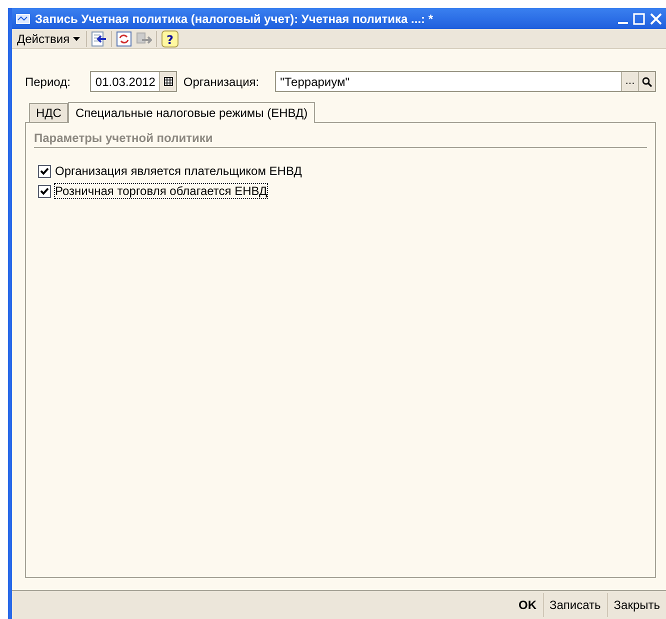 This screenshot has width=666, height=619. Describe the element at coordinates (574, 605) in the screenshot. I see `dialog-button: Записать` at that location.